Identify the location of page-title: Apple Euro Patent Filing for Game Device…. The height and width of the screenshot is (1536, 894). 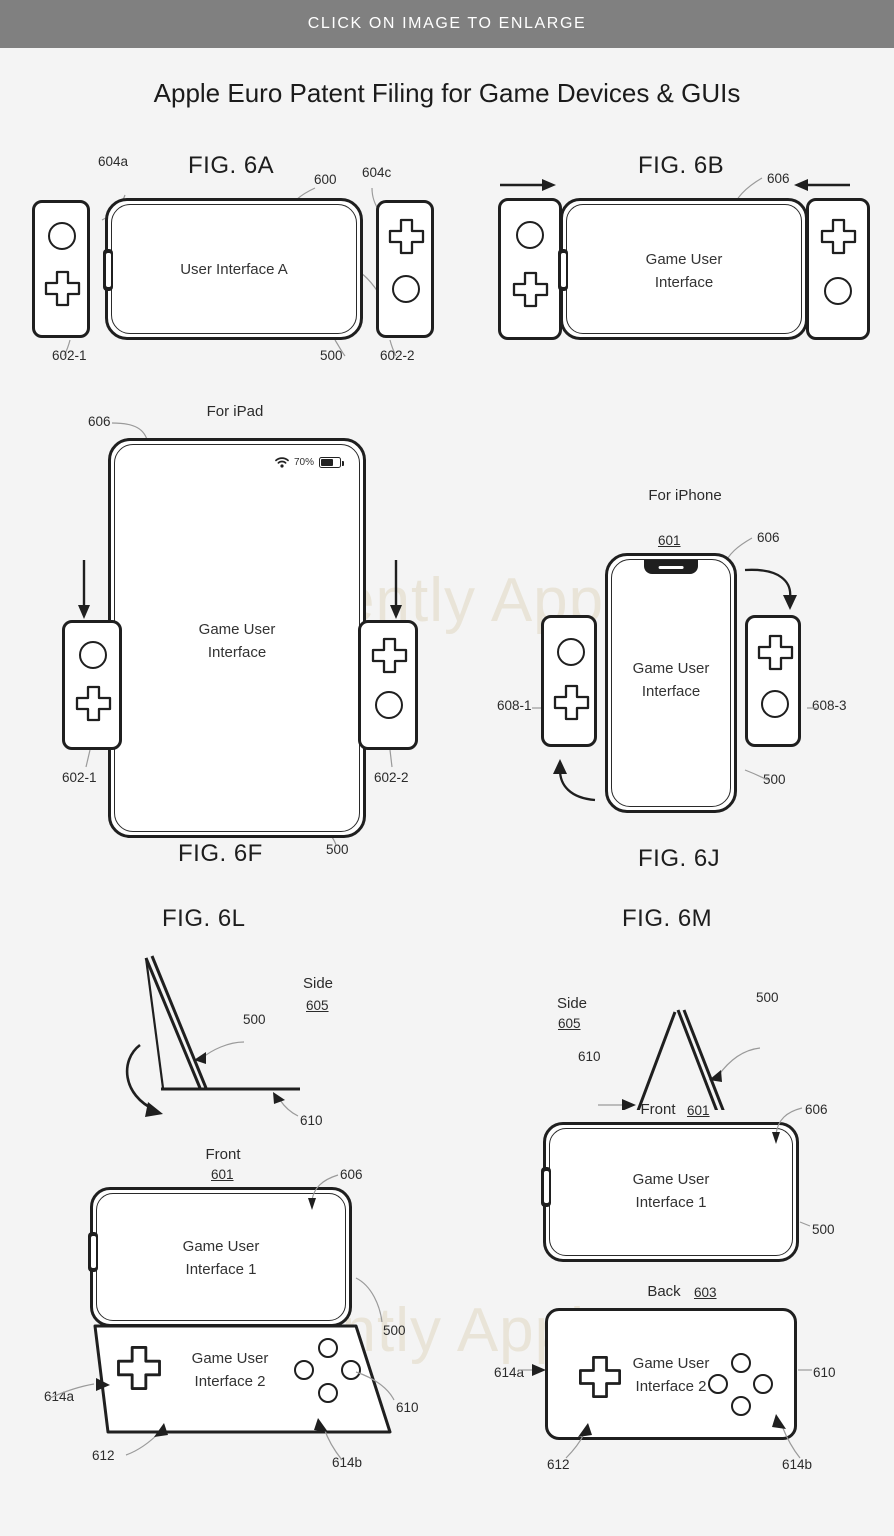
(447, 93).